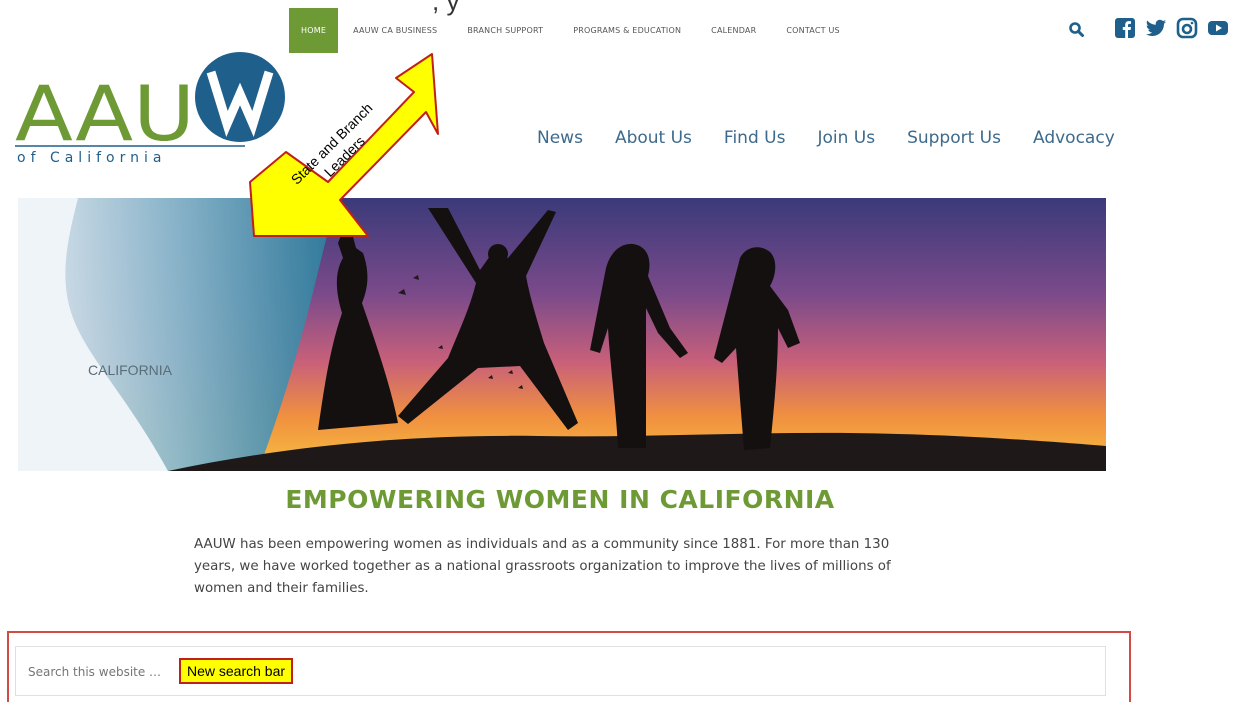 The image size is (1233, 702). What do you see at coordinates (1171, 30) in the screenshot?
I see `social-icons` at bounding box center [1171, 30].